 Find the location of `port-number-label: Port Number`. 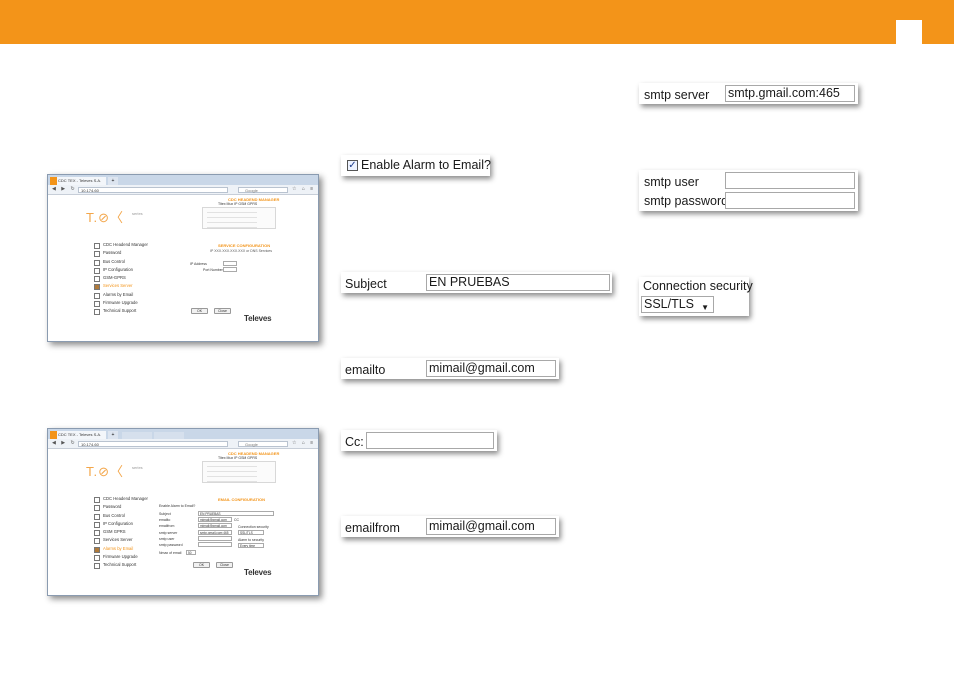

port-number-label: Port Number is located at coordinates (213, 270).